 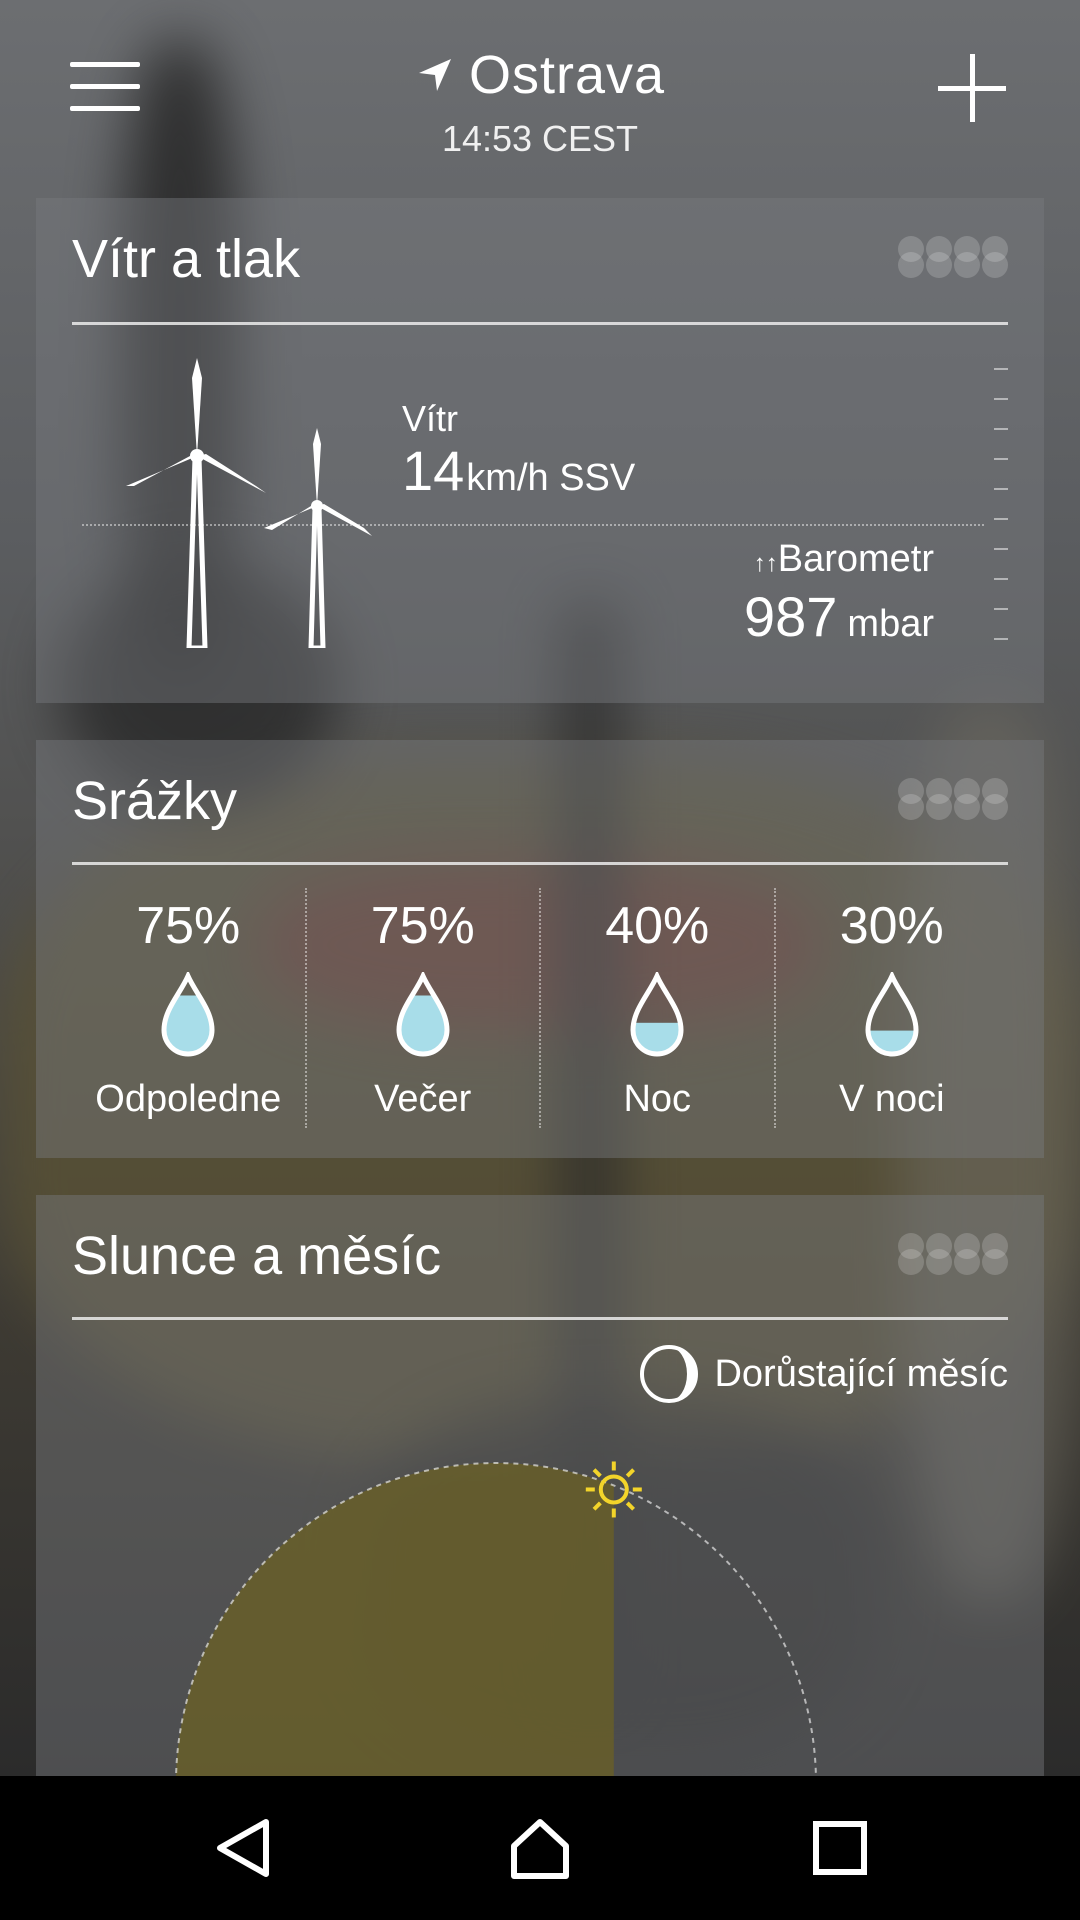 I want to click on pressure-number: 987, so click(x=790, y=616).